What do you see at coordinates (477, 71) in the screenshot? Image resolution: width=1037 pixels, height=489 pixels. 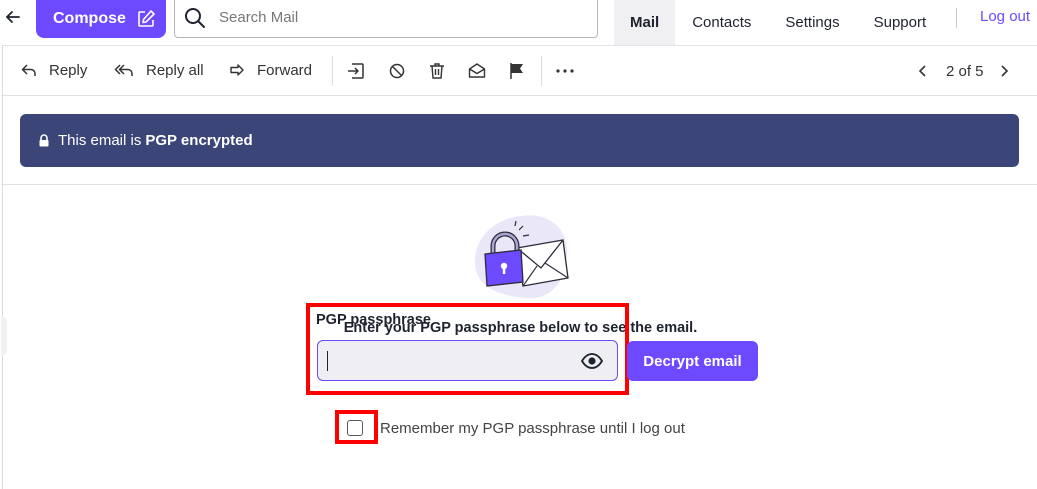 I see `mark-unread-icon` at bounding box center [477, 71].